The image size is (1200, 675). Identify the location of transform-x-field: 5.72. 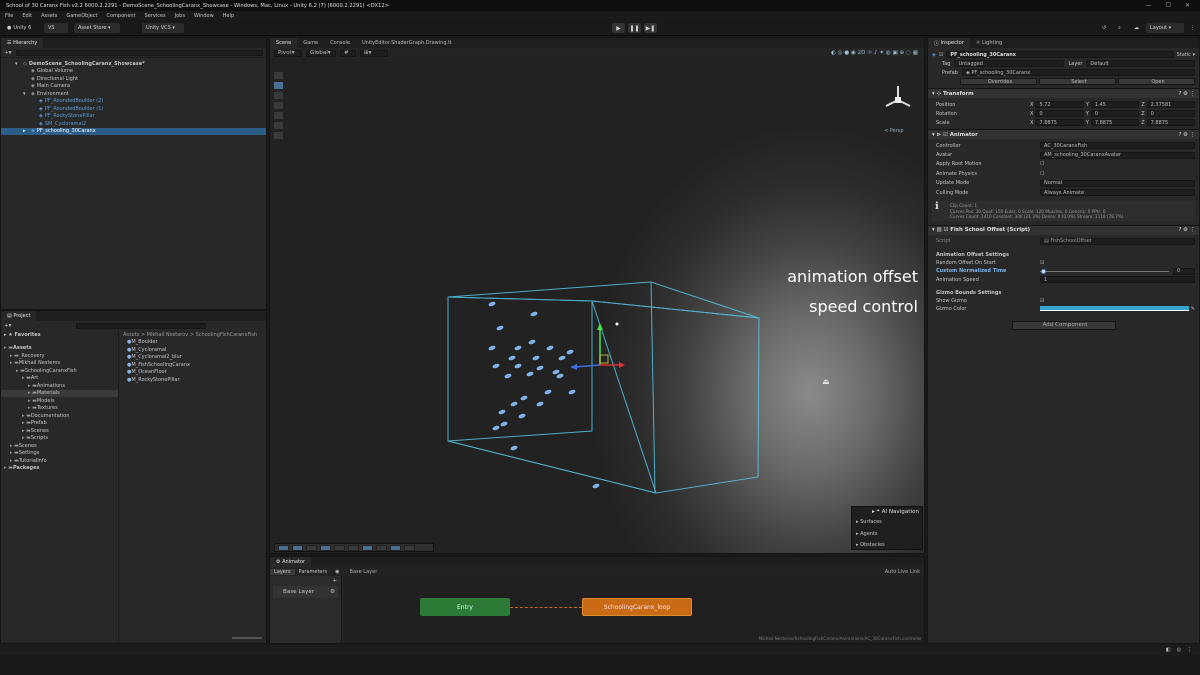
(1059, 104).